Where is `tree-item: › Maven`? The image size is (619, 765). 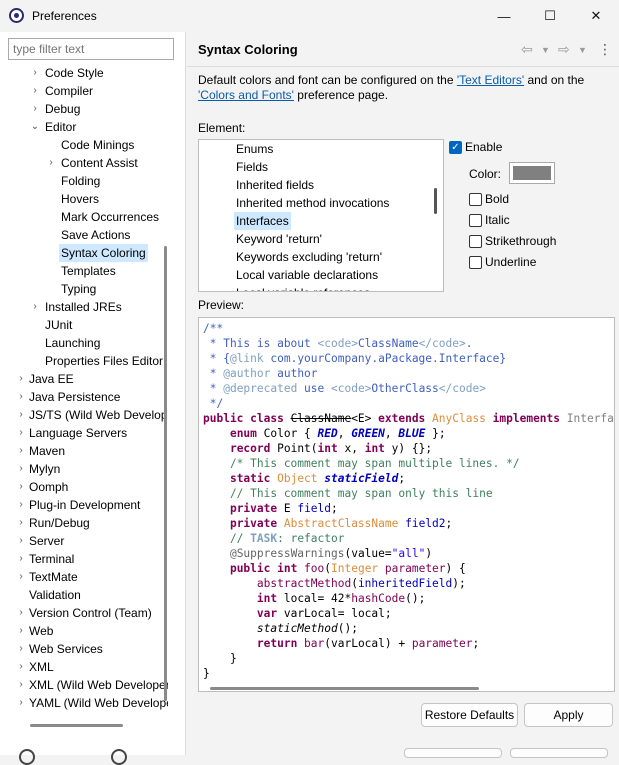
tree-item: › Maven is located at coordinates (84, 451).